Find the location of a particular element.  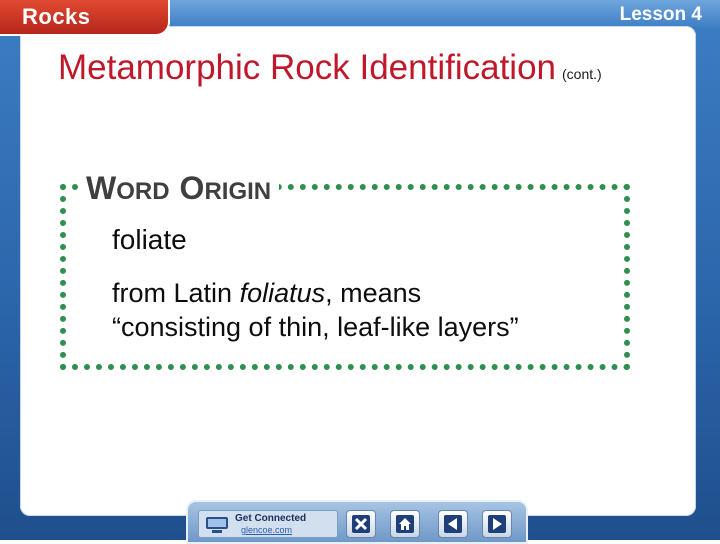

page-title-suffix: (cont.) is located at coordinates (582, 74).